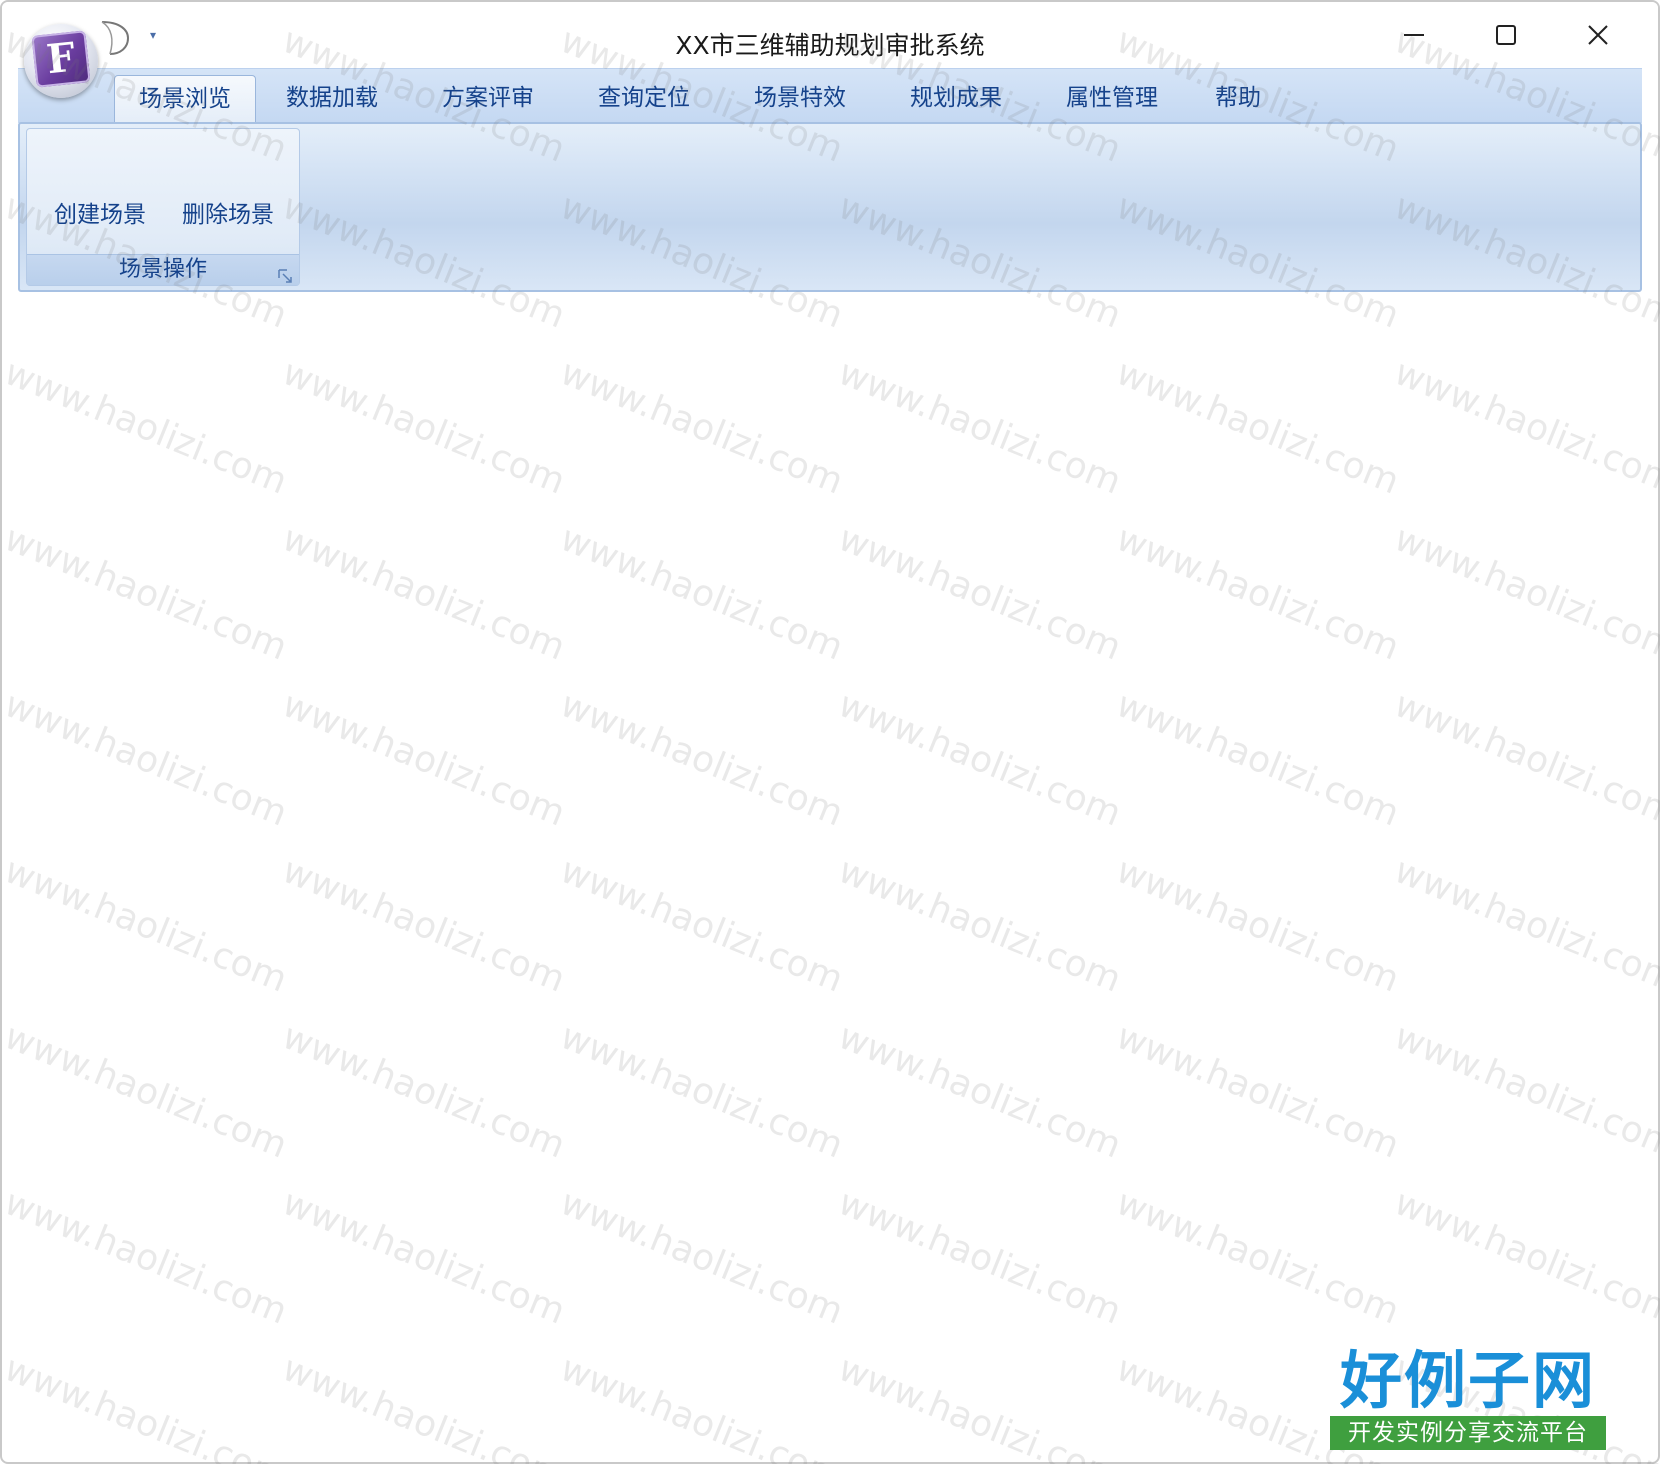 This screenshot has width=1660, height=1464. Describe the element at coordinates (1467, 1380) in the screenshot. I see `brand-title: 好例子网` at that location.